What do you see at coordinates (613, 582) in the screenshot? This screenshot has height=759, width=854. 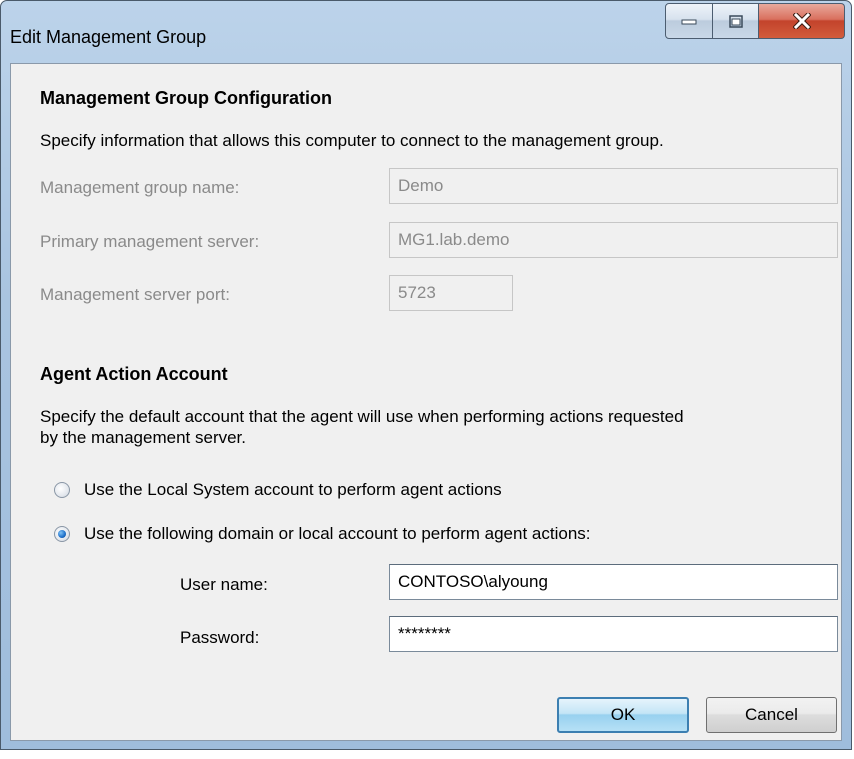 I see `username-field: CONTOSO\alyoung` at bounding box center [613, 582].